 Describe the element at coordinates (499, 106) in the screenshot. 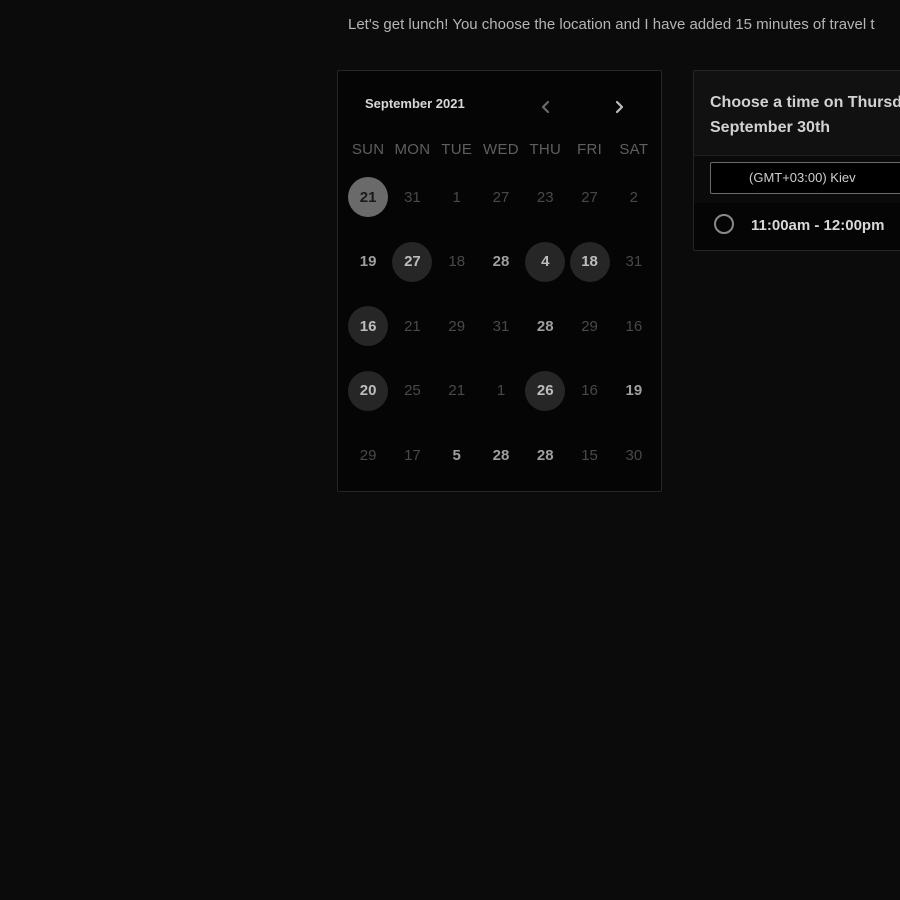

I see `calendar-header: September 2021` at that location.